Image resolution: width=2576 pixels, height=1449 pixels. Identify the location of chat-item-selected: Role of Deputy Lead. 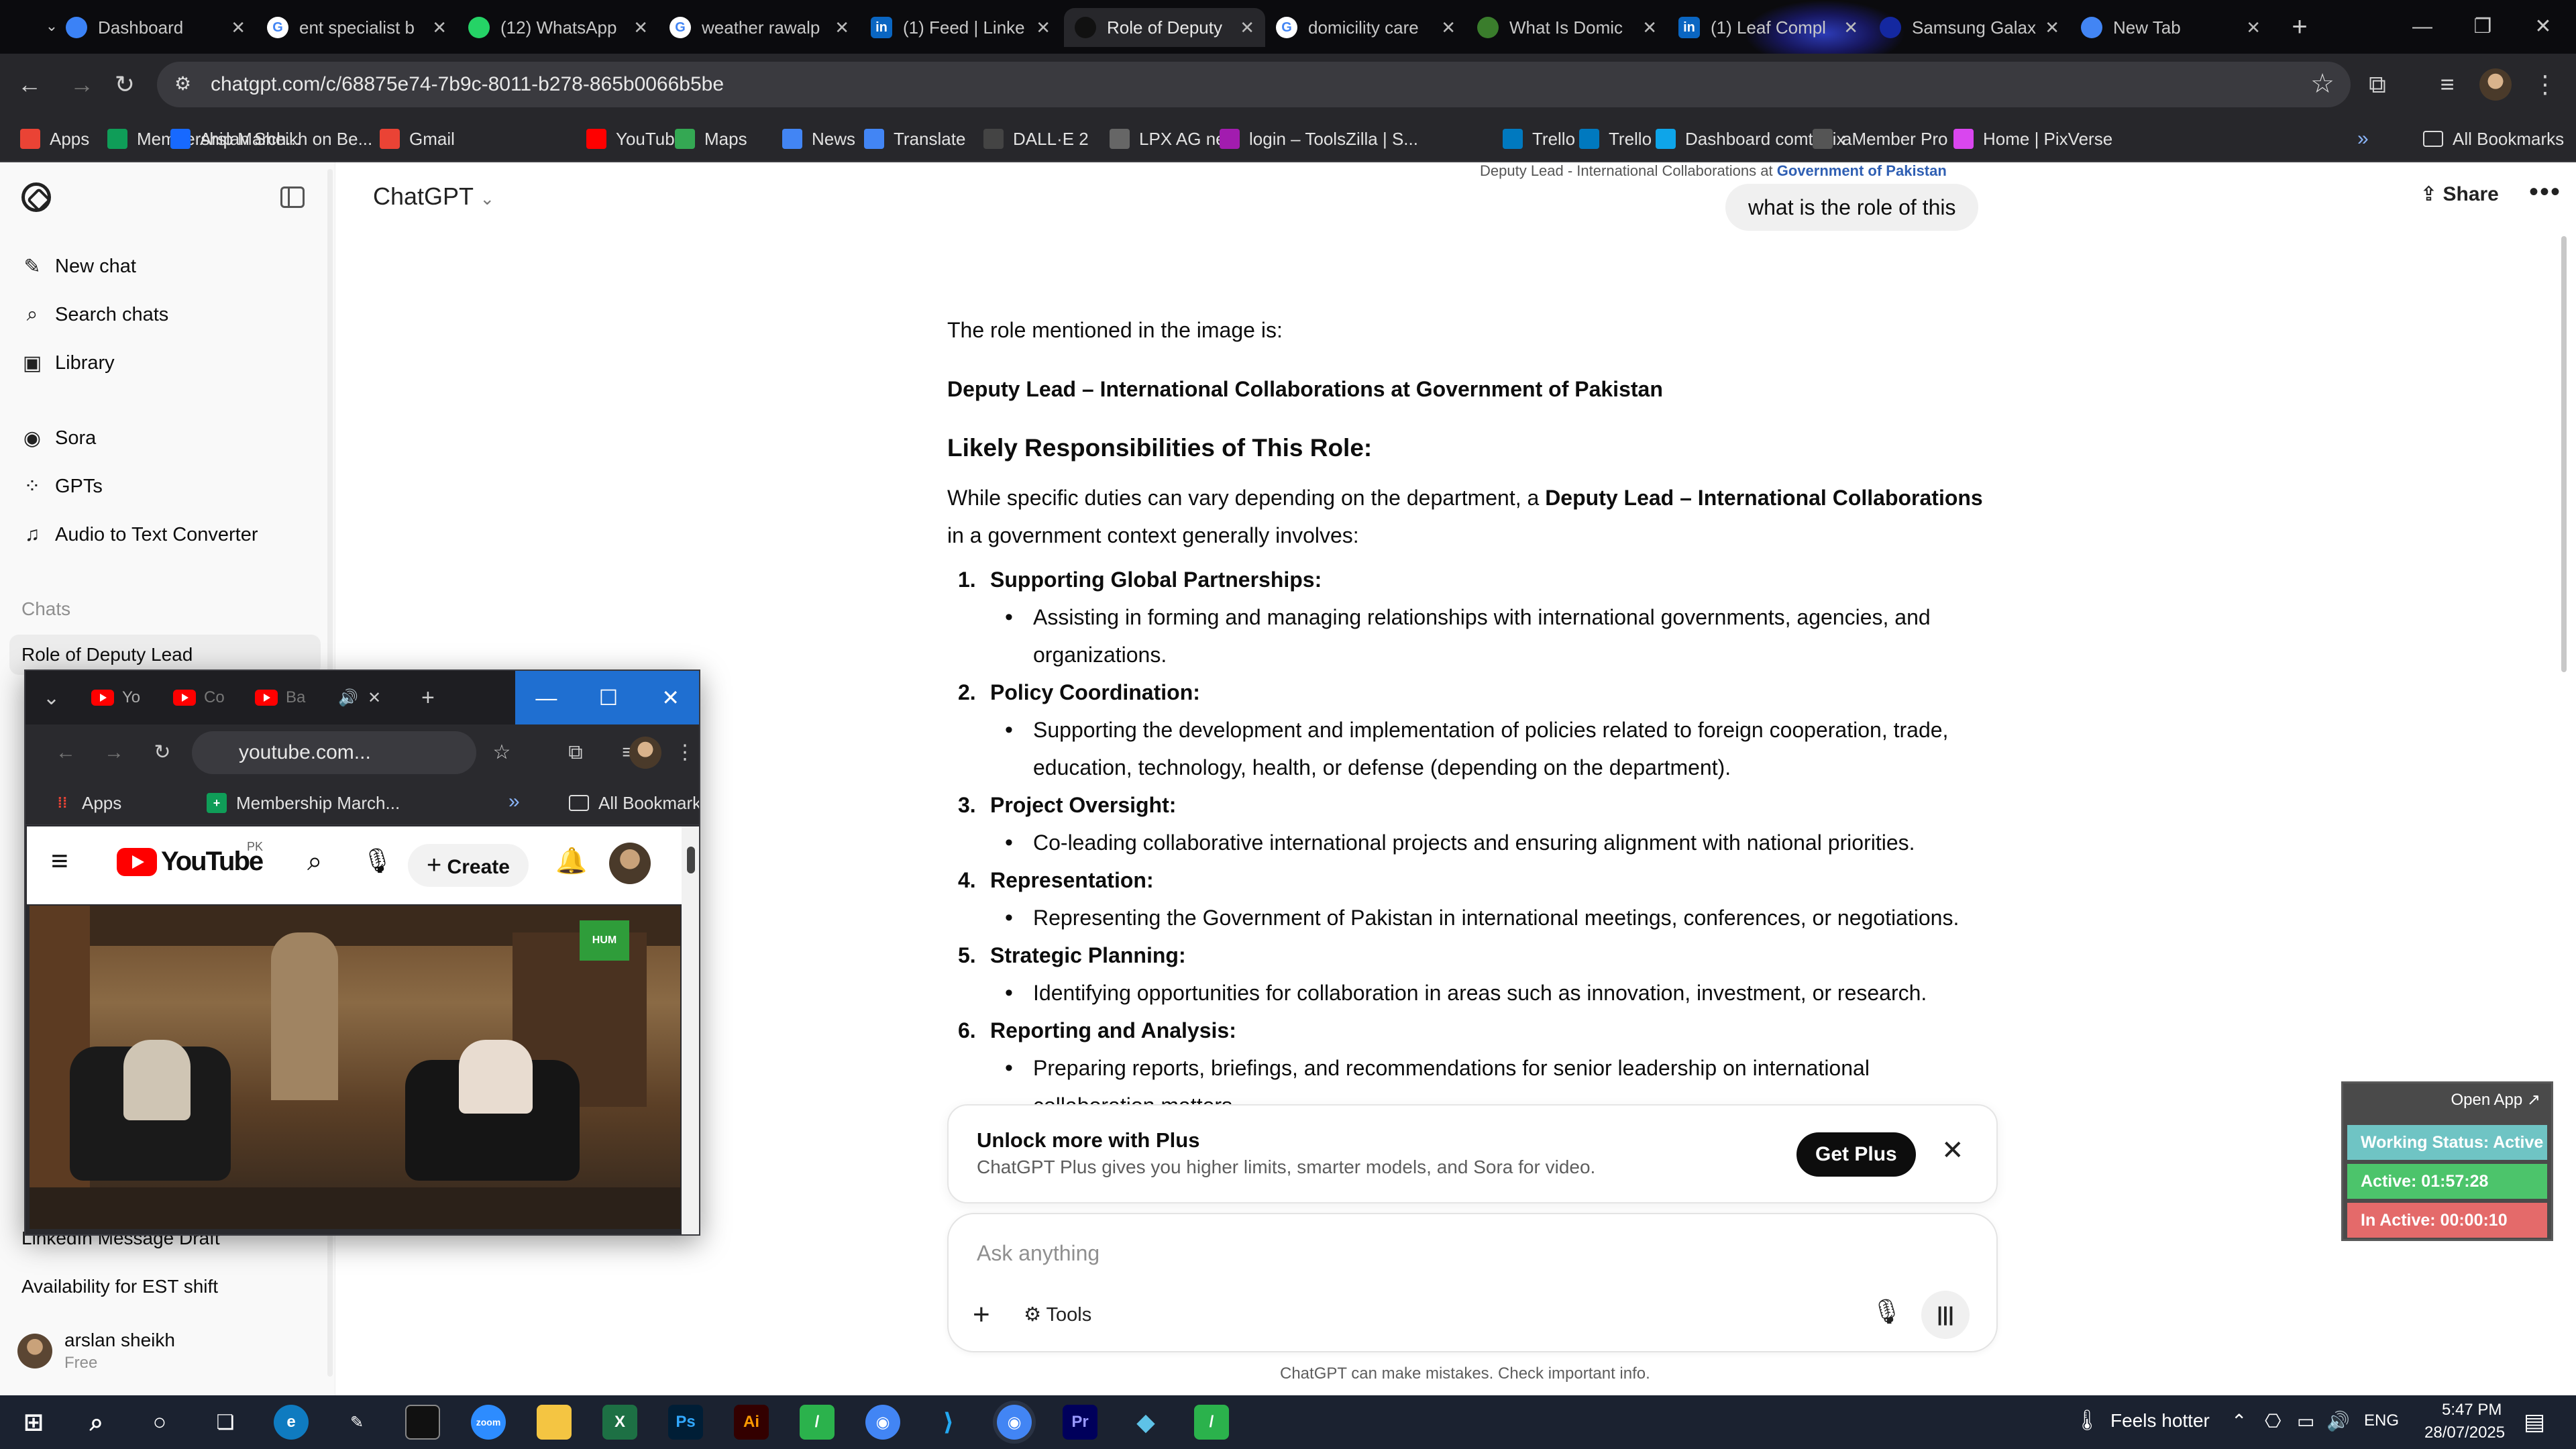
(165, 655).